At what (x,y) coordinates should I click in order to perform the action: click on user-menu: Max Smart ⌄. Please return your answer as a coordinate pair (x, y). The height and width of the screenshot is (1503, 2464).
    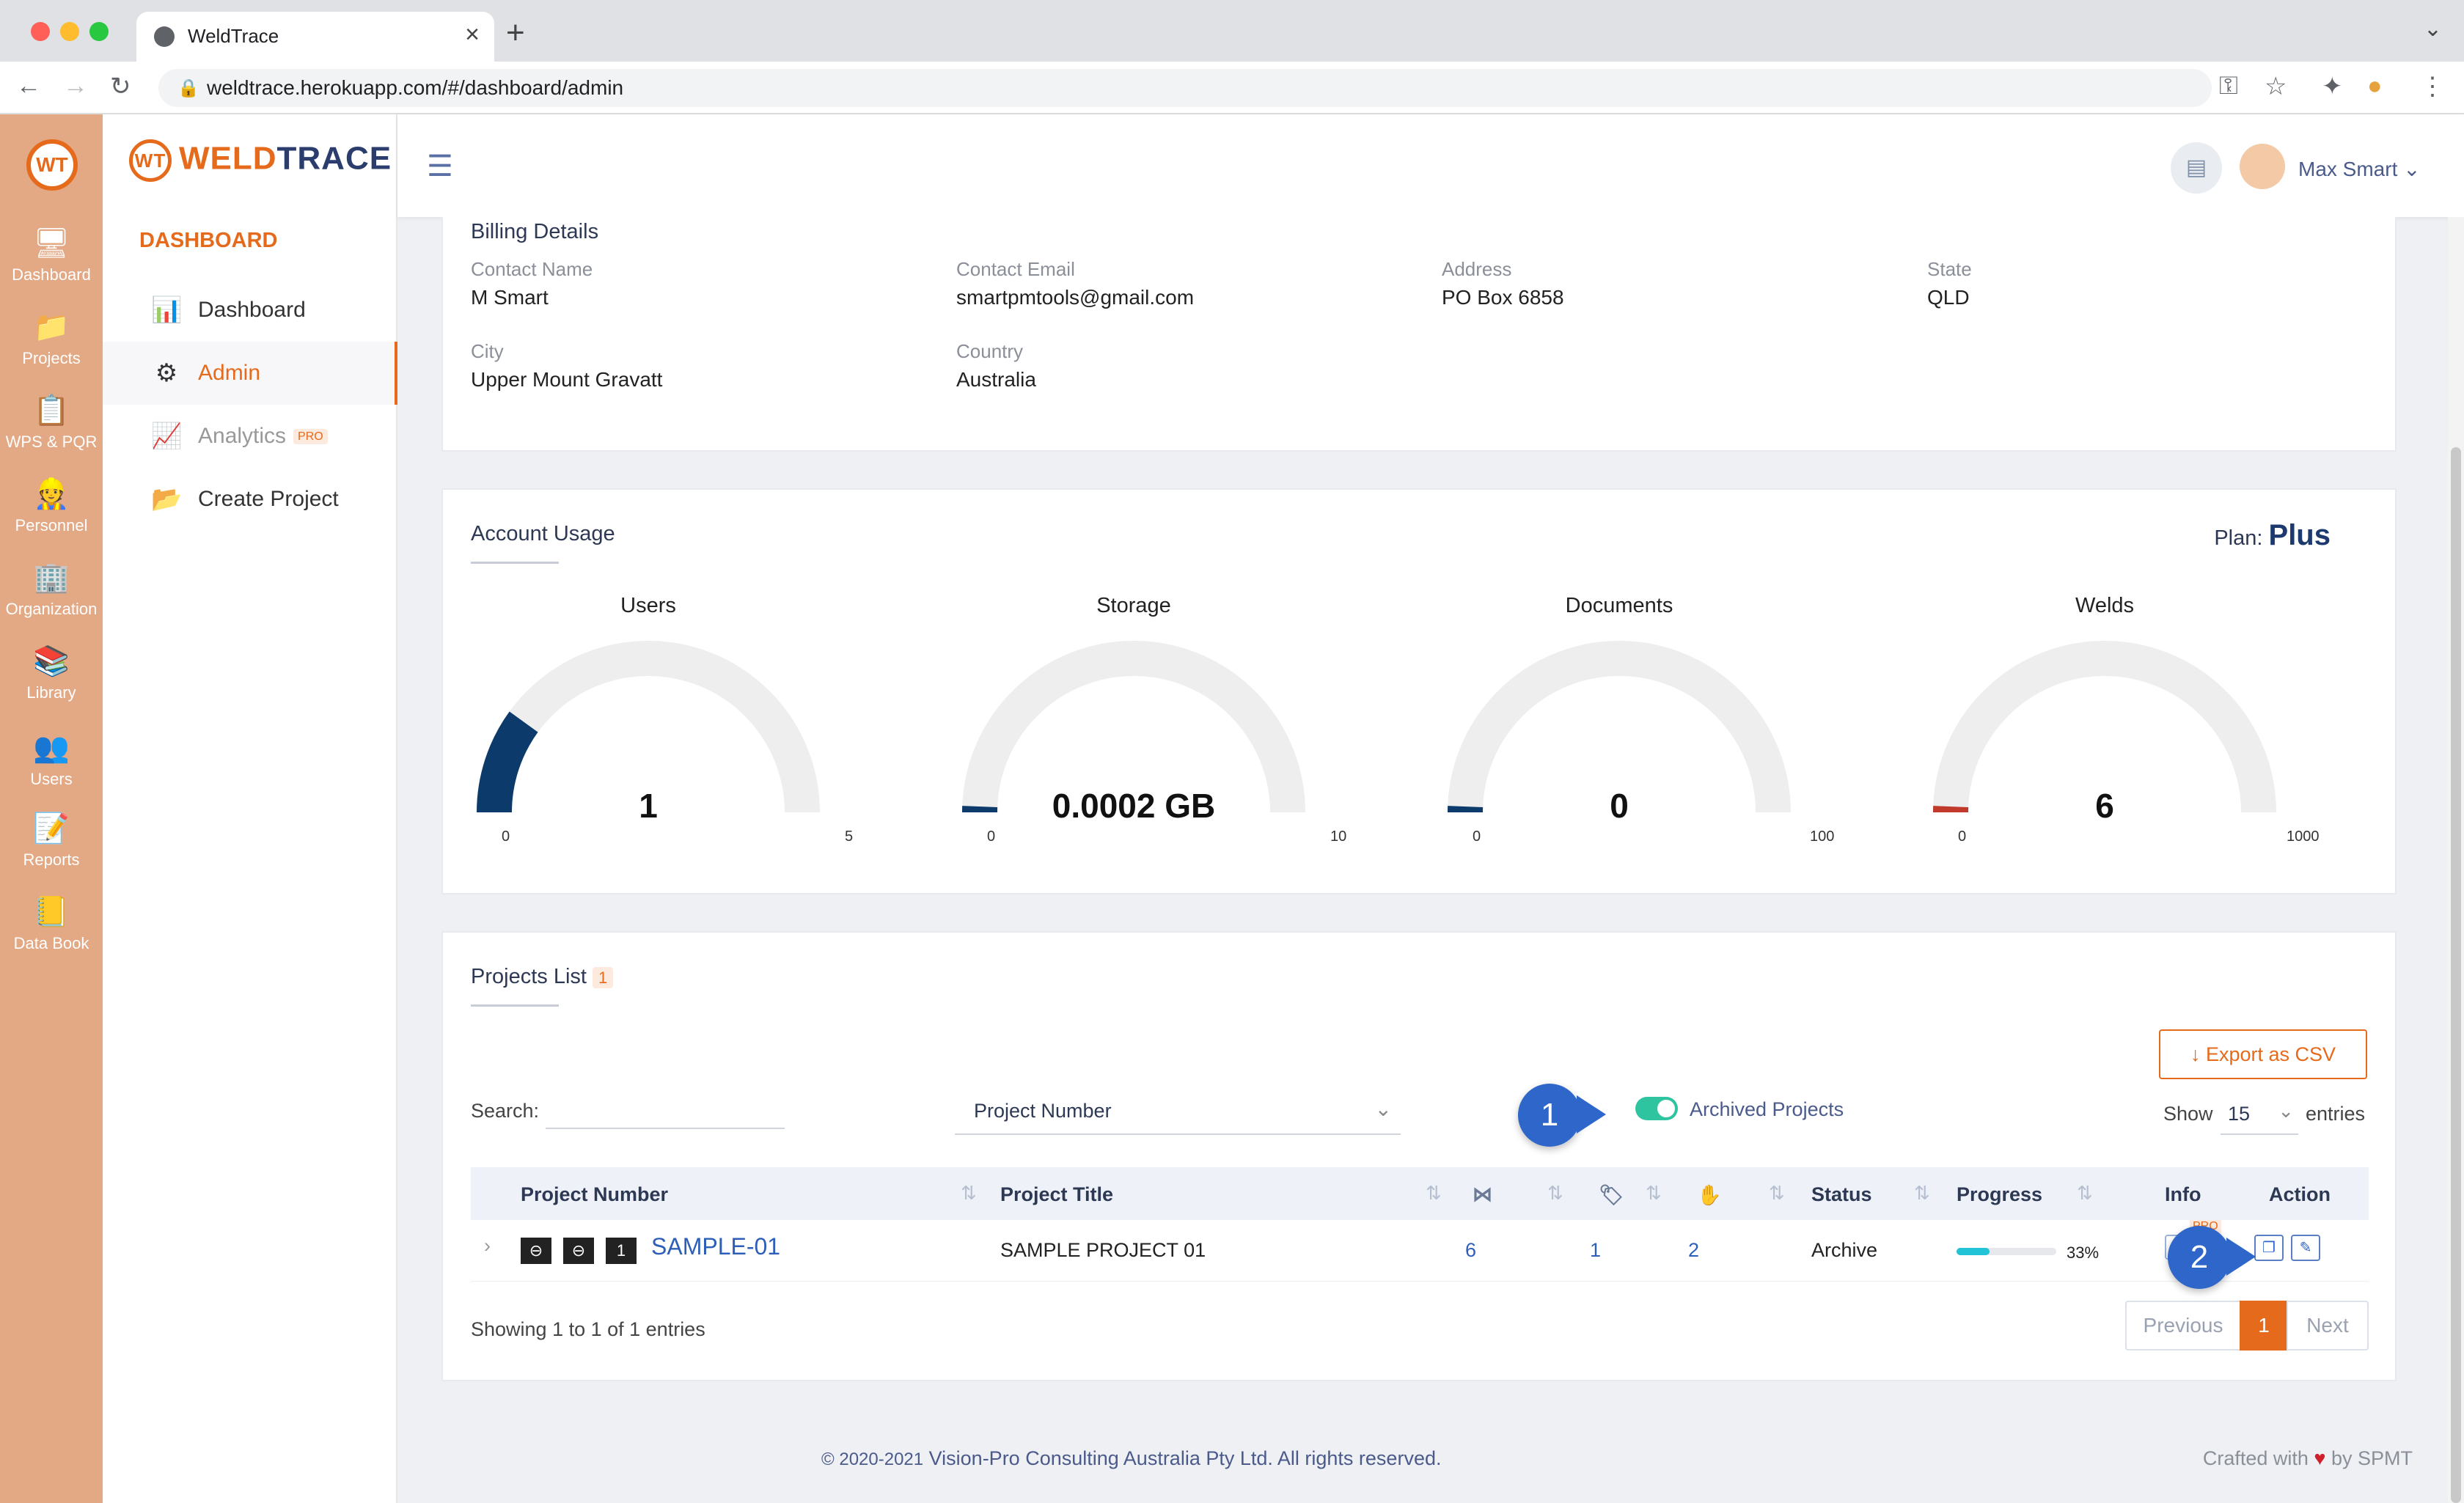
    Looking at the image, I should click on (2359, 169).